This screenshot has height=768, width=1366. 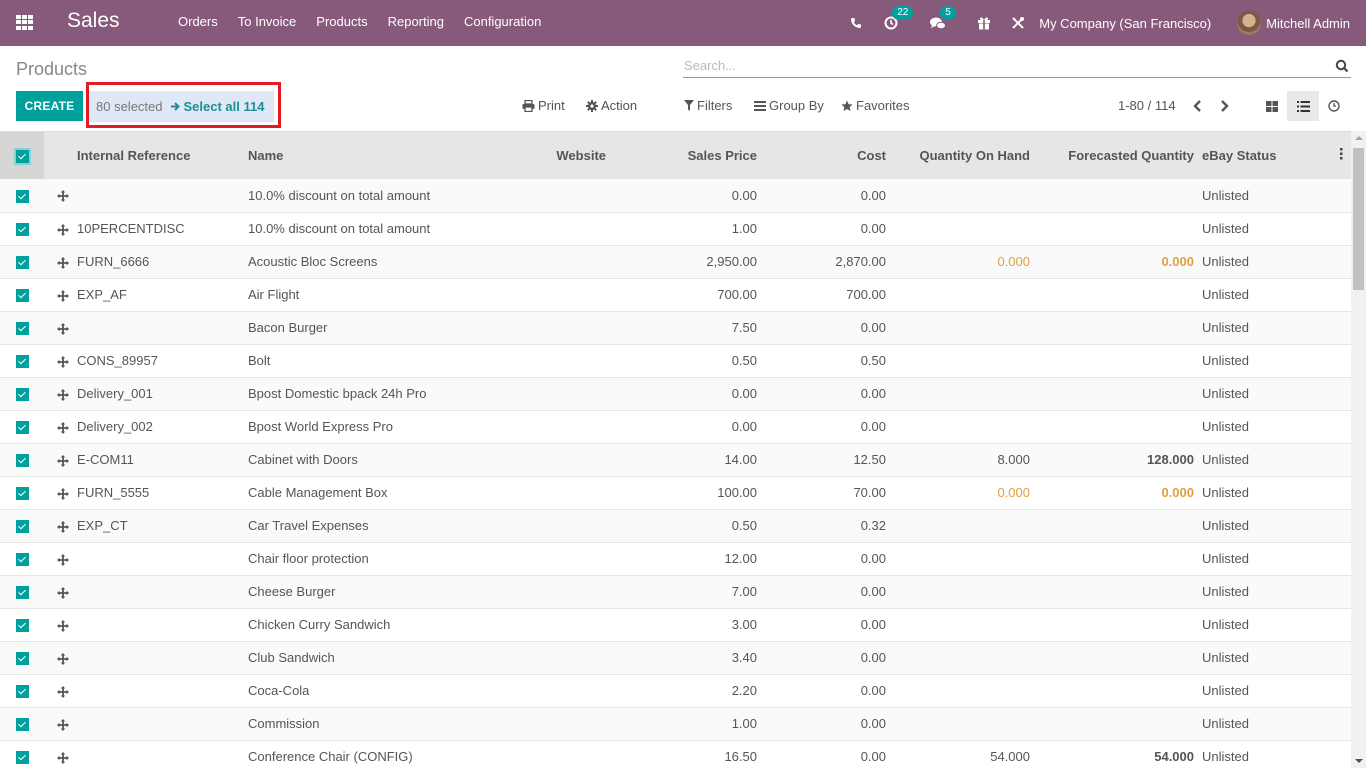 What do you see at coordinates (416, 21) in the screenshot?
I see `menu-reporting: Reporting` at bounding box center [416, 21].